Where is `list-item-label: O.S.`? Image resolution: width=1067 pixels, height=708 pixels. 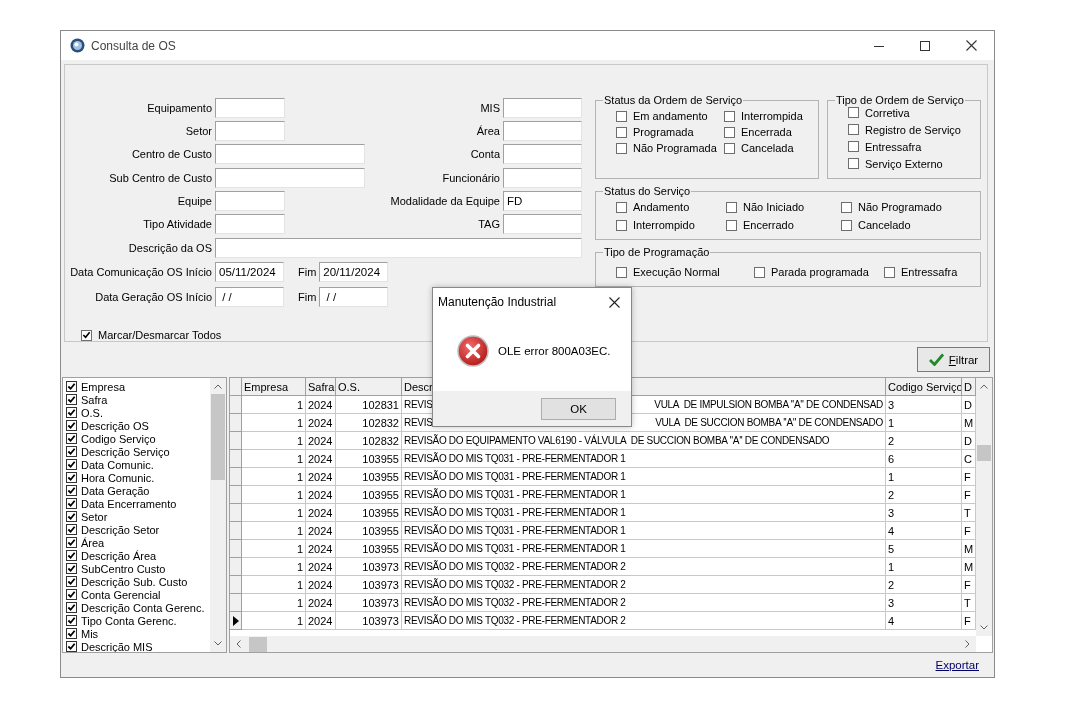
list-item-label: O.S. is located at coordinates (92, 412).